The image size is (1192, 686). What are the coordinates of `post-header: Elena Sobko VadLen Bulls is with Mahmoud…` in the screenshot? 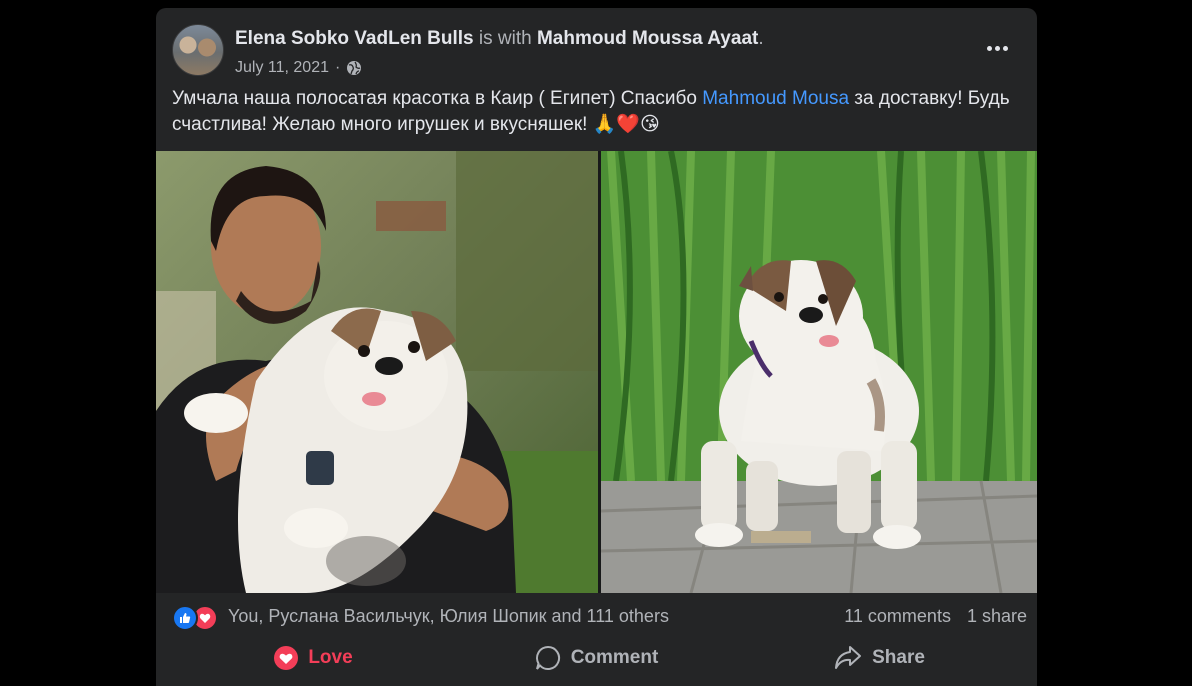 It's located at (596, 52).